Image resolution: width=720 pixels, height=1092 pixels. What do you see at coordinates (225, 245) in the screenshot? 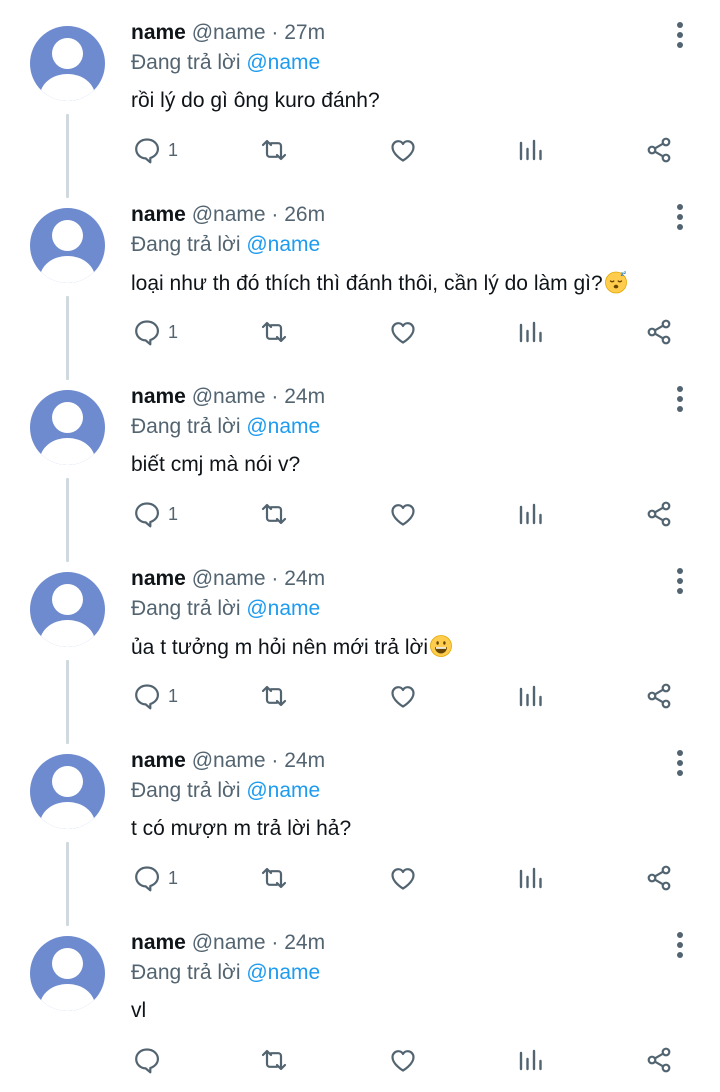
I see `replying-to: Đang trả lời @name` at bounding box center [225, 245].